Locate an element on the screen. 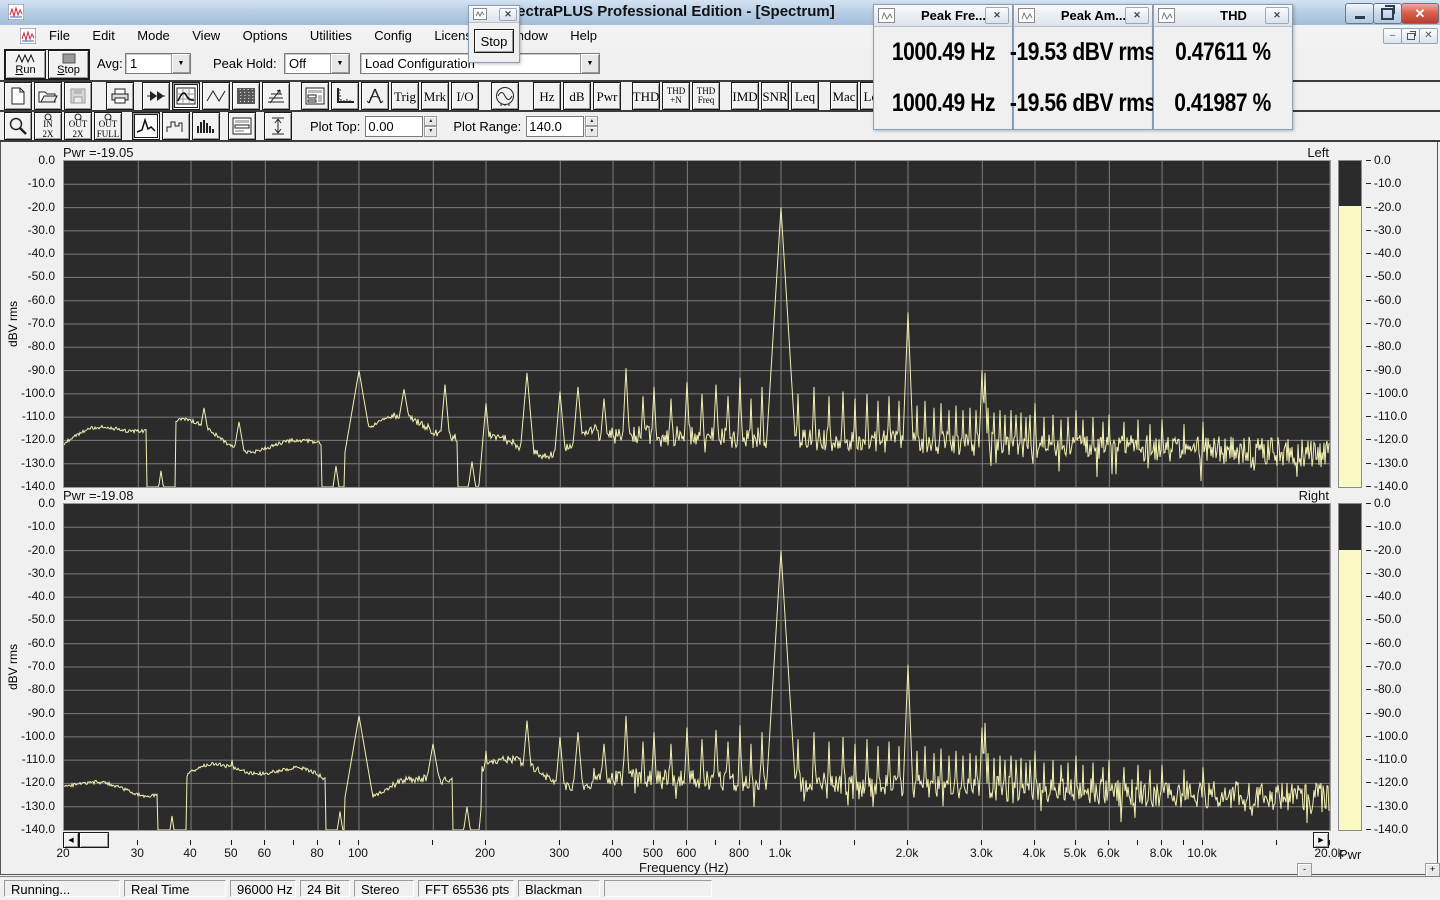  plot-range-spinner: ▲ ▼ is located at coordinates (592, 126).